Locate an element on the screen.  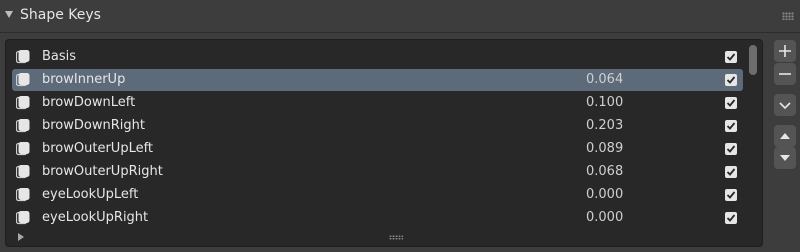
move-down-icon is located at coordinates (785, 158).